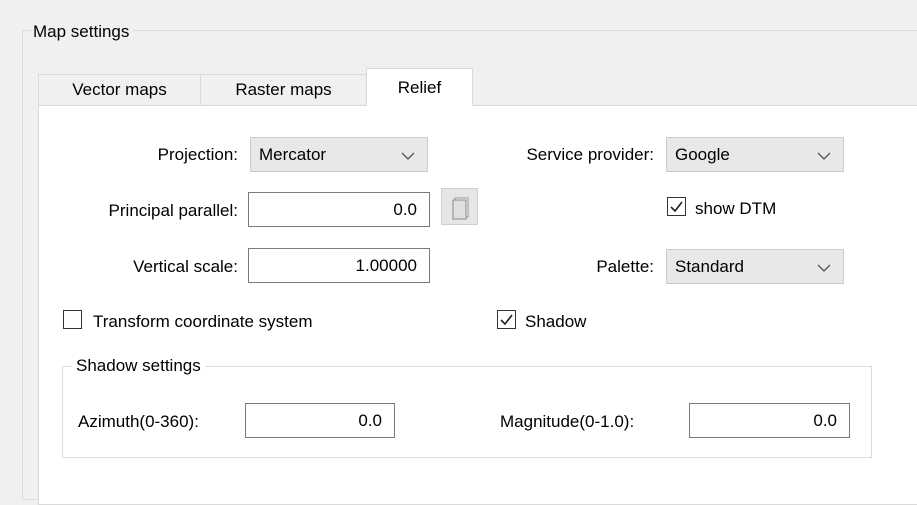 The image size is (917, 505). What do you see at coordinates (72, 319) in the screenshot?
I see `transform-coordinate-system-checkbox` at bounding box center [72, 319].